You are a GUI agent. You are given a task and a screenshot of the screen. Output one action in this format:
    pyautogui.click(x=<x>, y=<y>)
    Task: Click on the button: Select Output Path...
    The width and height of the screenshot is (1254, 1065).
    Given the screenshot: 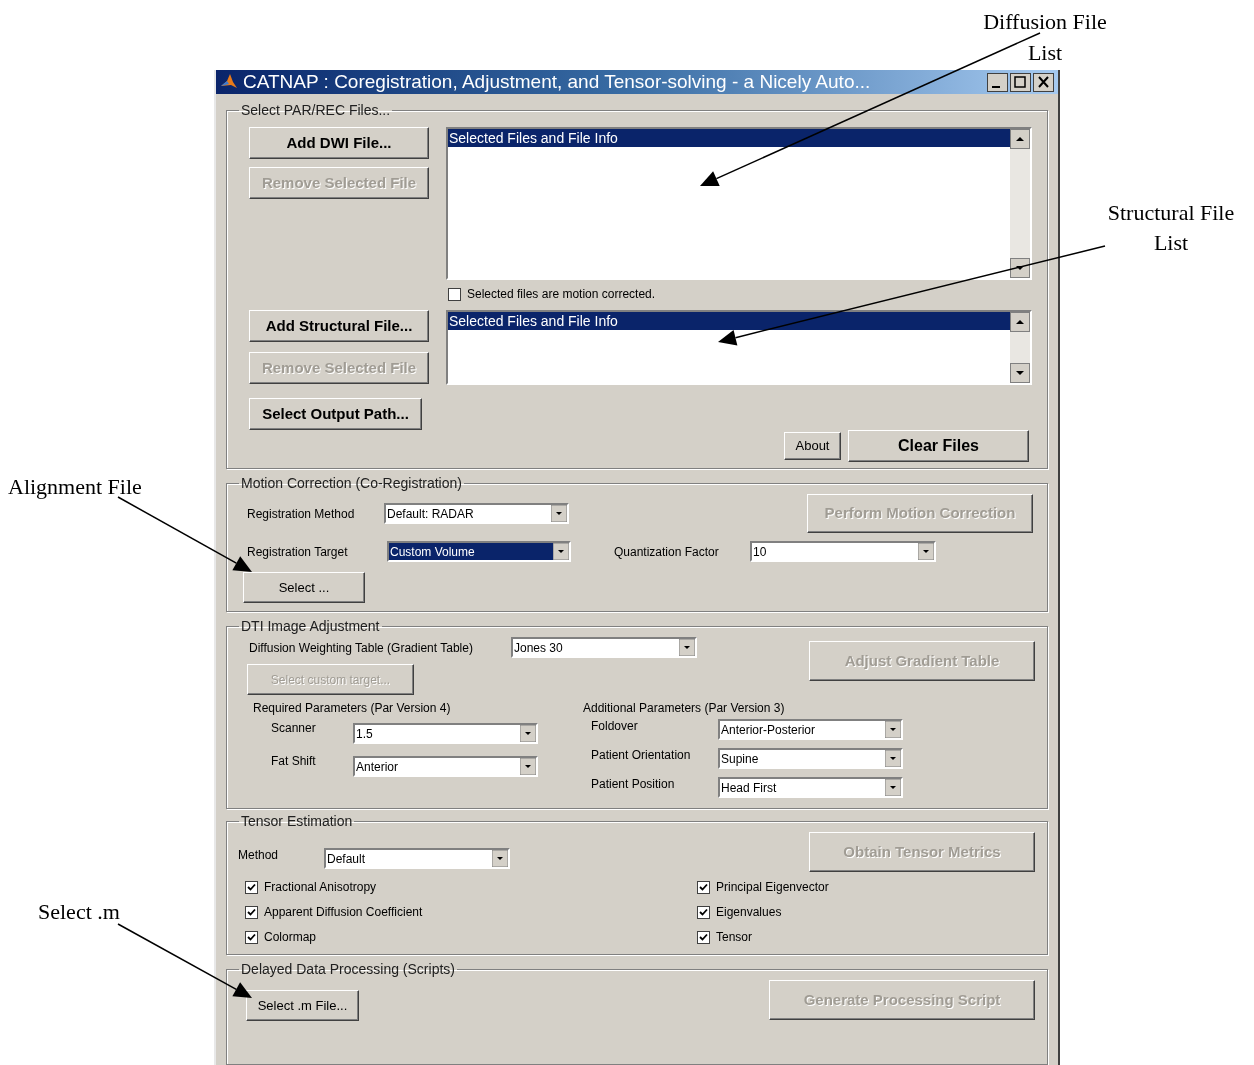 What is the action you would take?
    pyautogui.click(x=335, y=414)
    